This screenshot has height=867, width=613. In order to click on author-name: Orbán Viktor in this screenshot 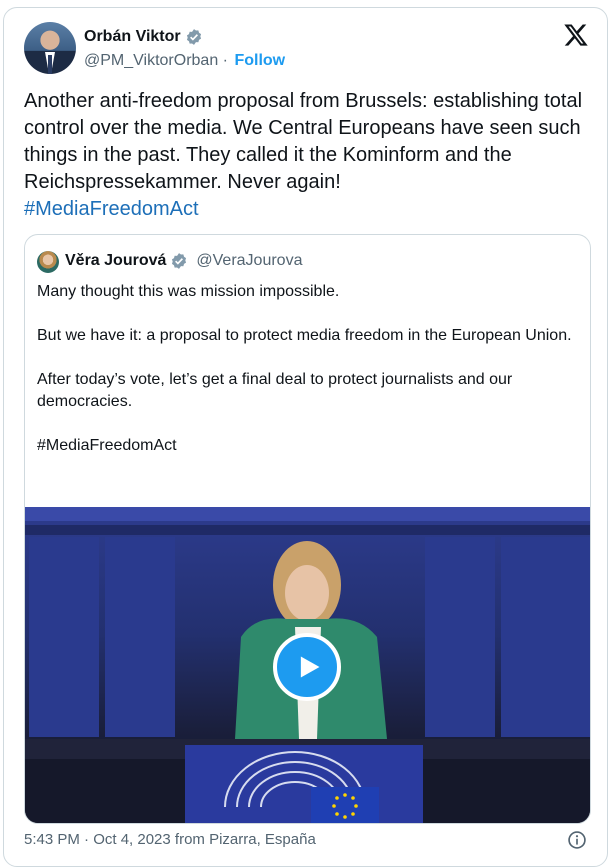, I will do `click(132, 37)`.